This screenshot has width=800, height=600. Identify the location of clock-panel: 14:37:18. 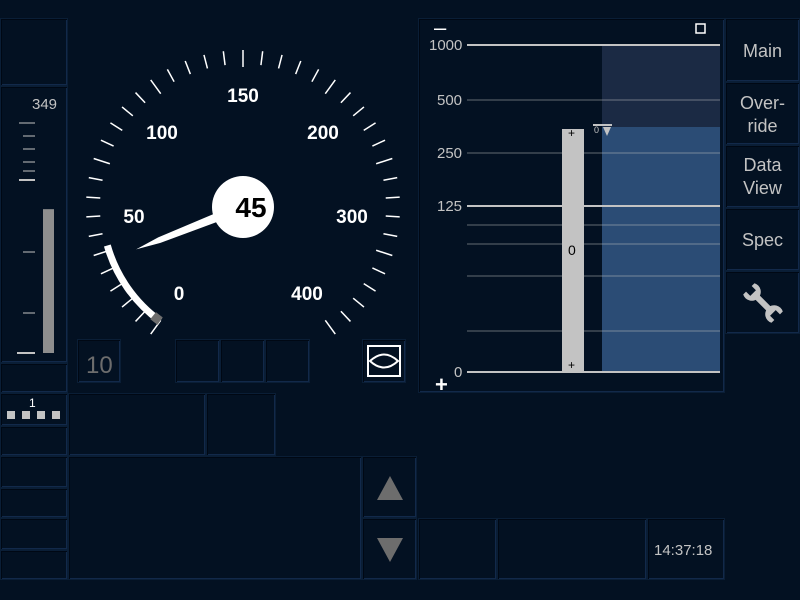
(686, 549).